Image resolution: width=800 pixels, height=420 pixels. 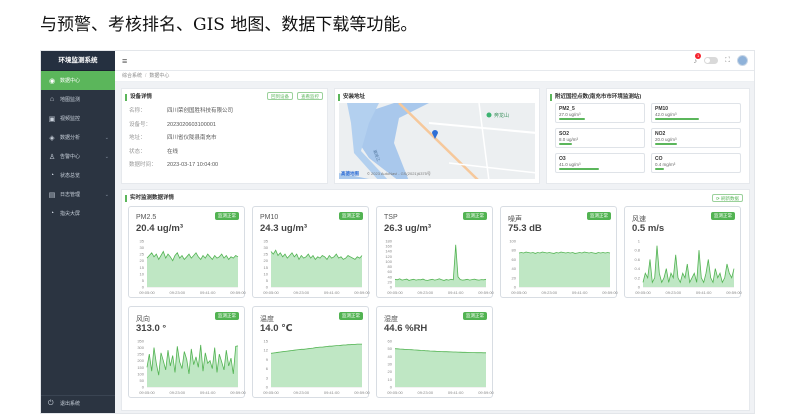 I want to click on sidebar-item-5: ◔ 状态总览, so click(x=78, y=175).